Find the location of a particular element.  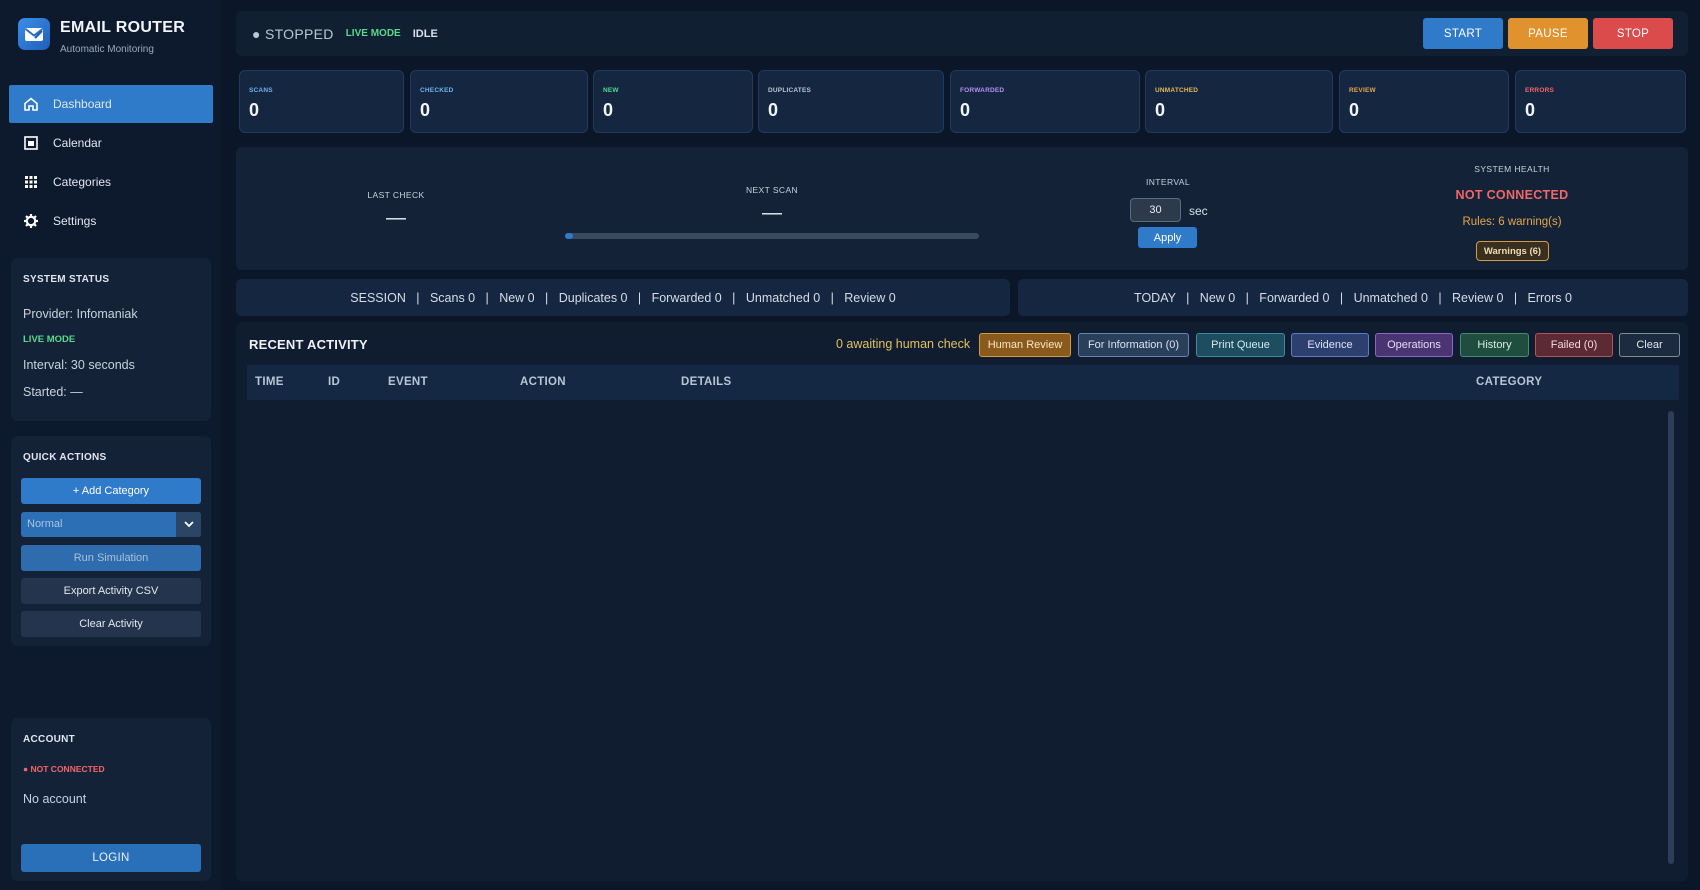

sidebar-item-label: Dashboard is located at coordinates (82, 104).